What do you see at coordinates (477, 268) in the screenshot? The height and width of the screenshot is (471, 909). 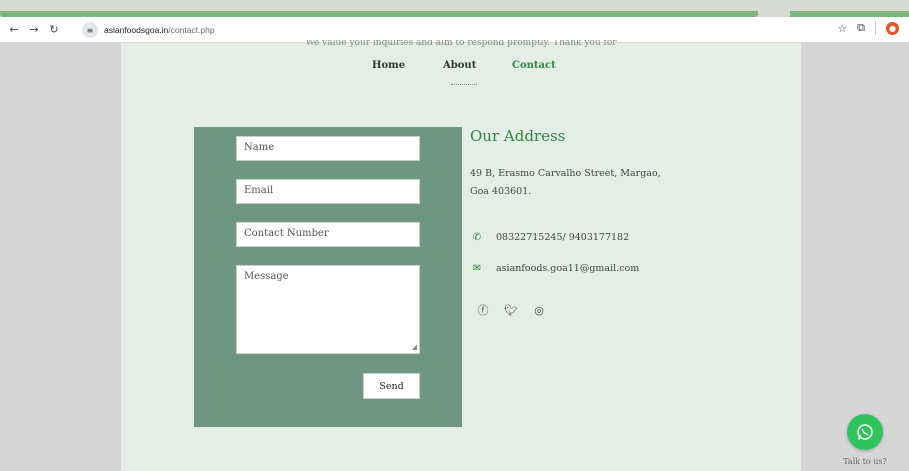 I see `envelope-icon: ✉` at bounding box center [477, 268].